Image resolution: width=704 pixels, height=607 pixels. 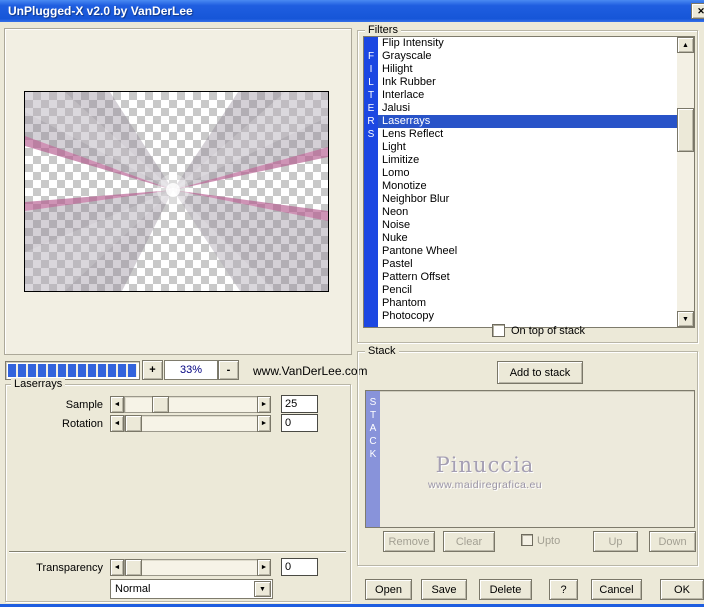 I want to click on laserrays-preview-image, so click(x=176, y=191).